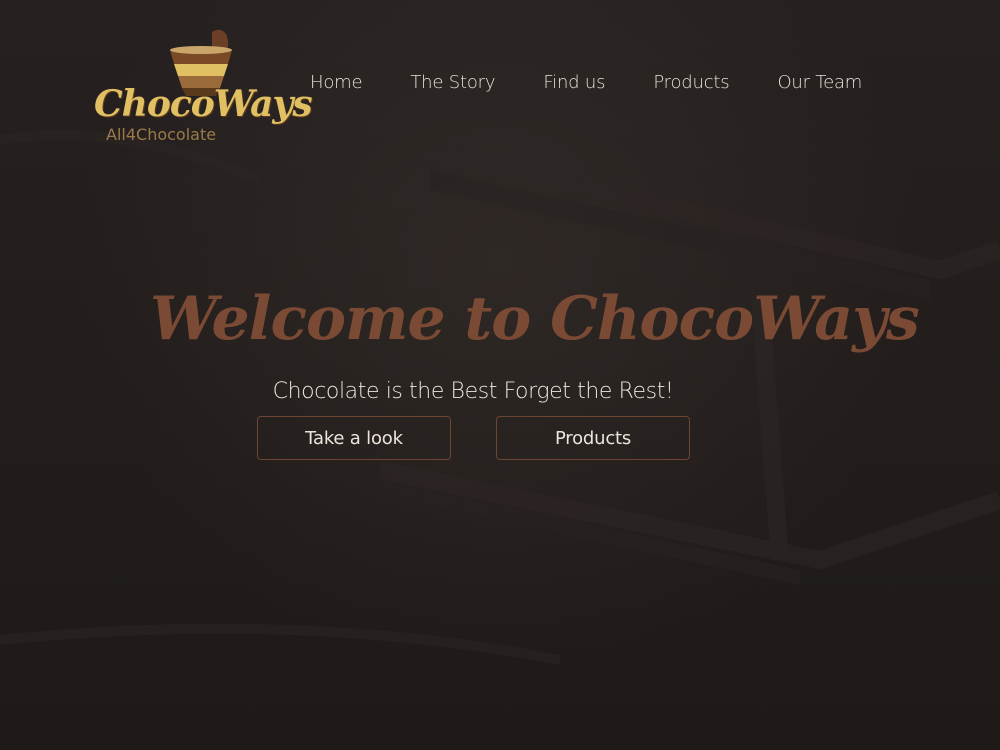 The image size is (1000, 750). Describe the element at coordinates (819, 82) in the screenshot. I see `nav-item-our-team: Our Team` at that location.